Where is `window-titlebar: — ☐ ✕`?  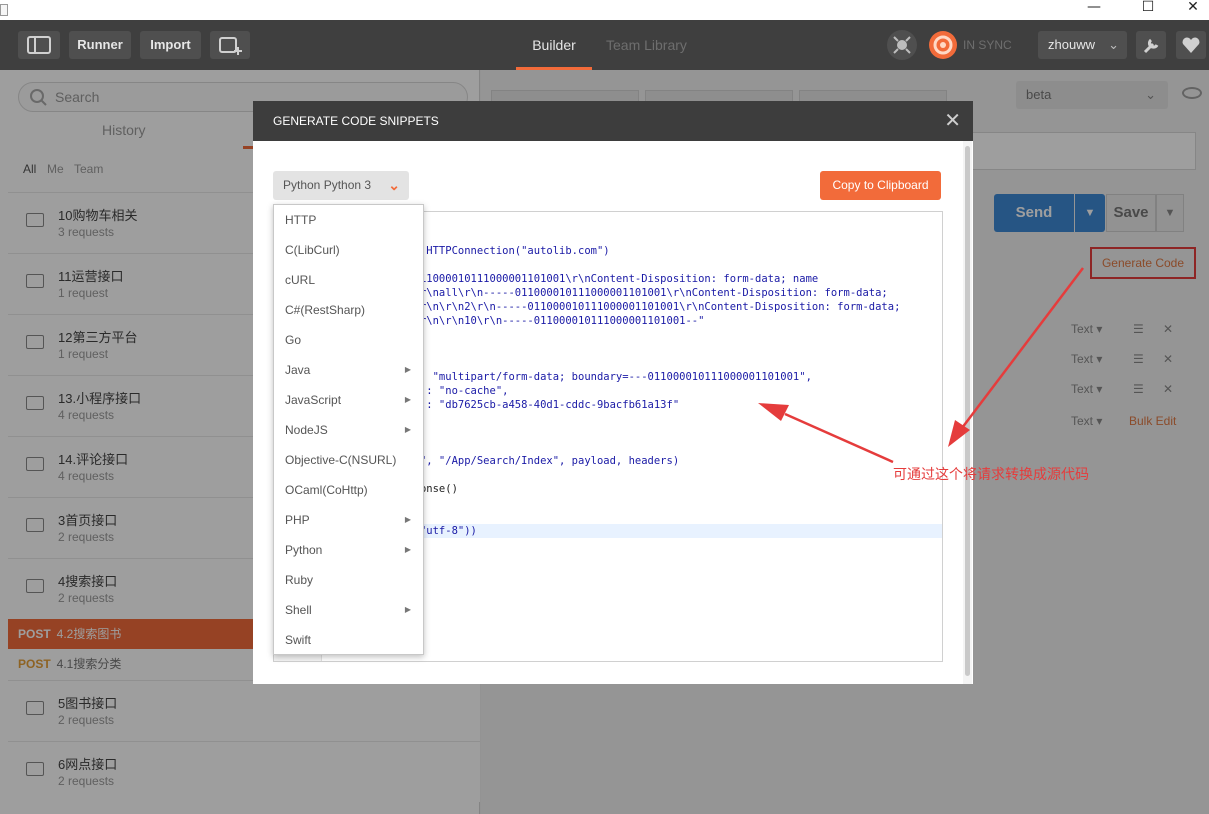
window-titlebar: — ☐ ✕ is located at coordinates (604, 10).